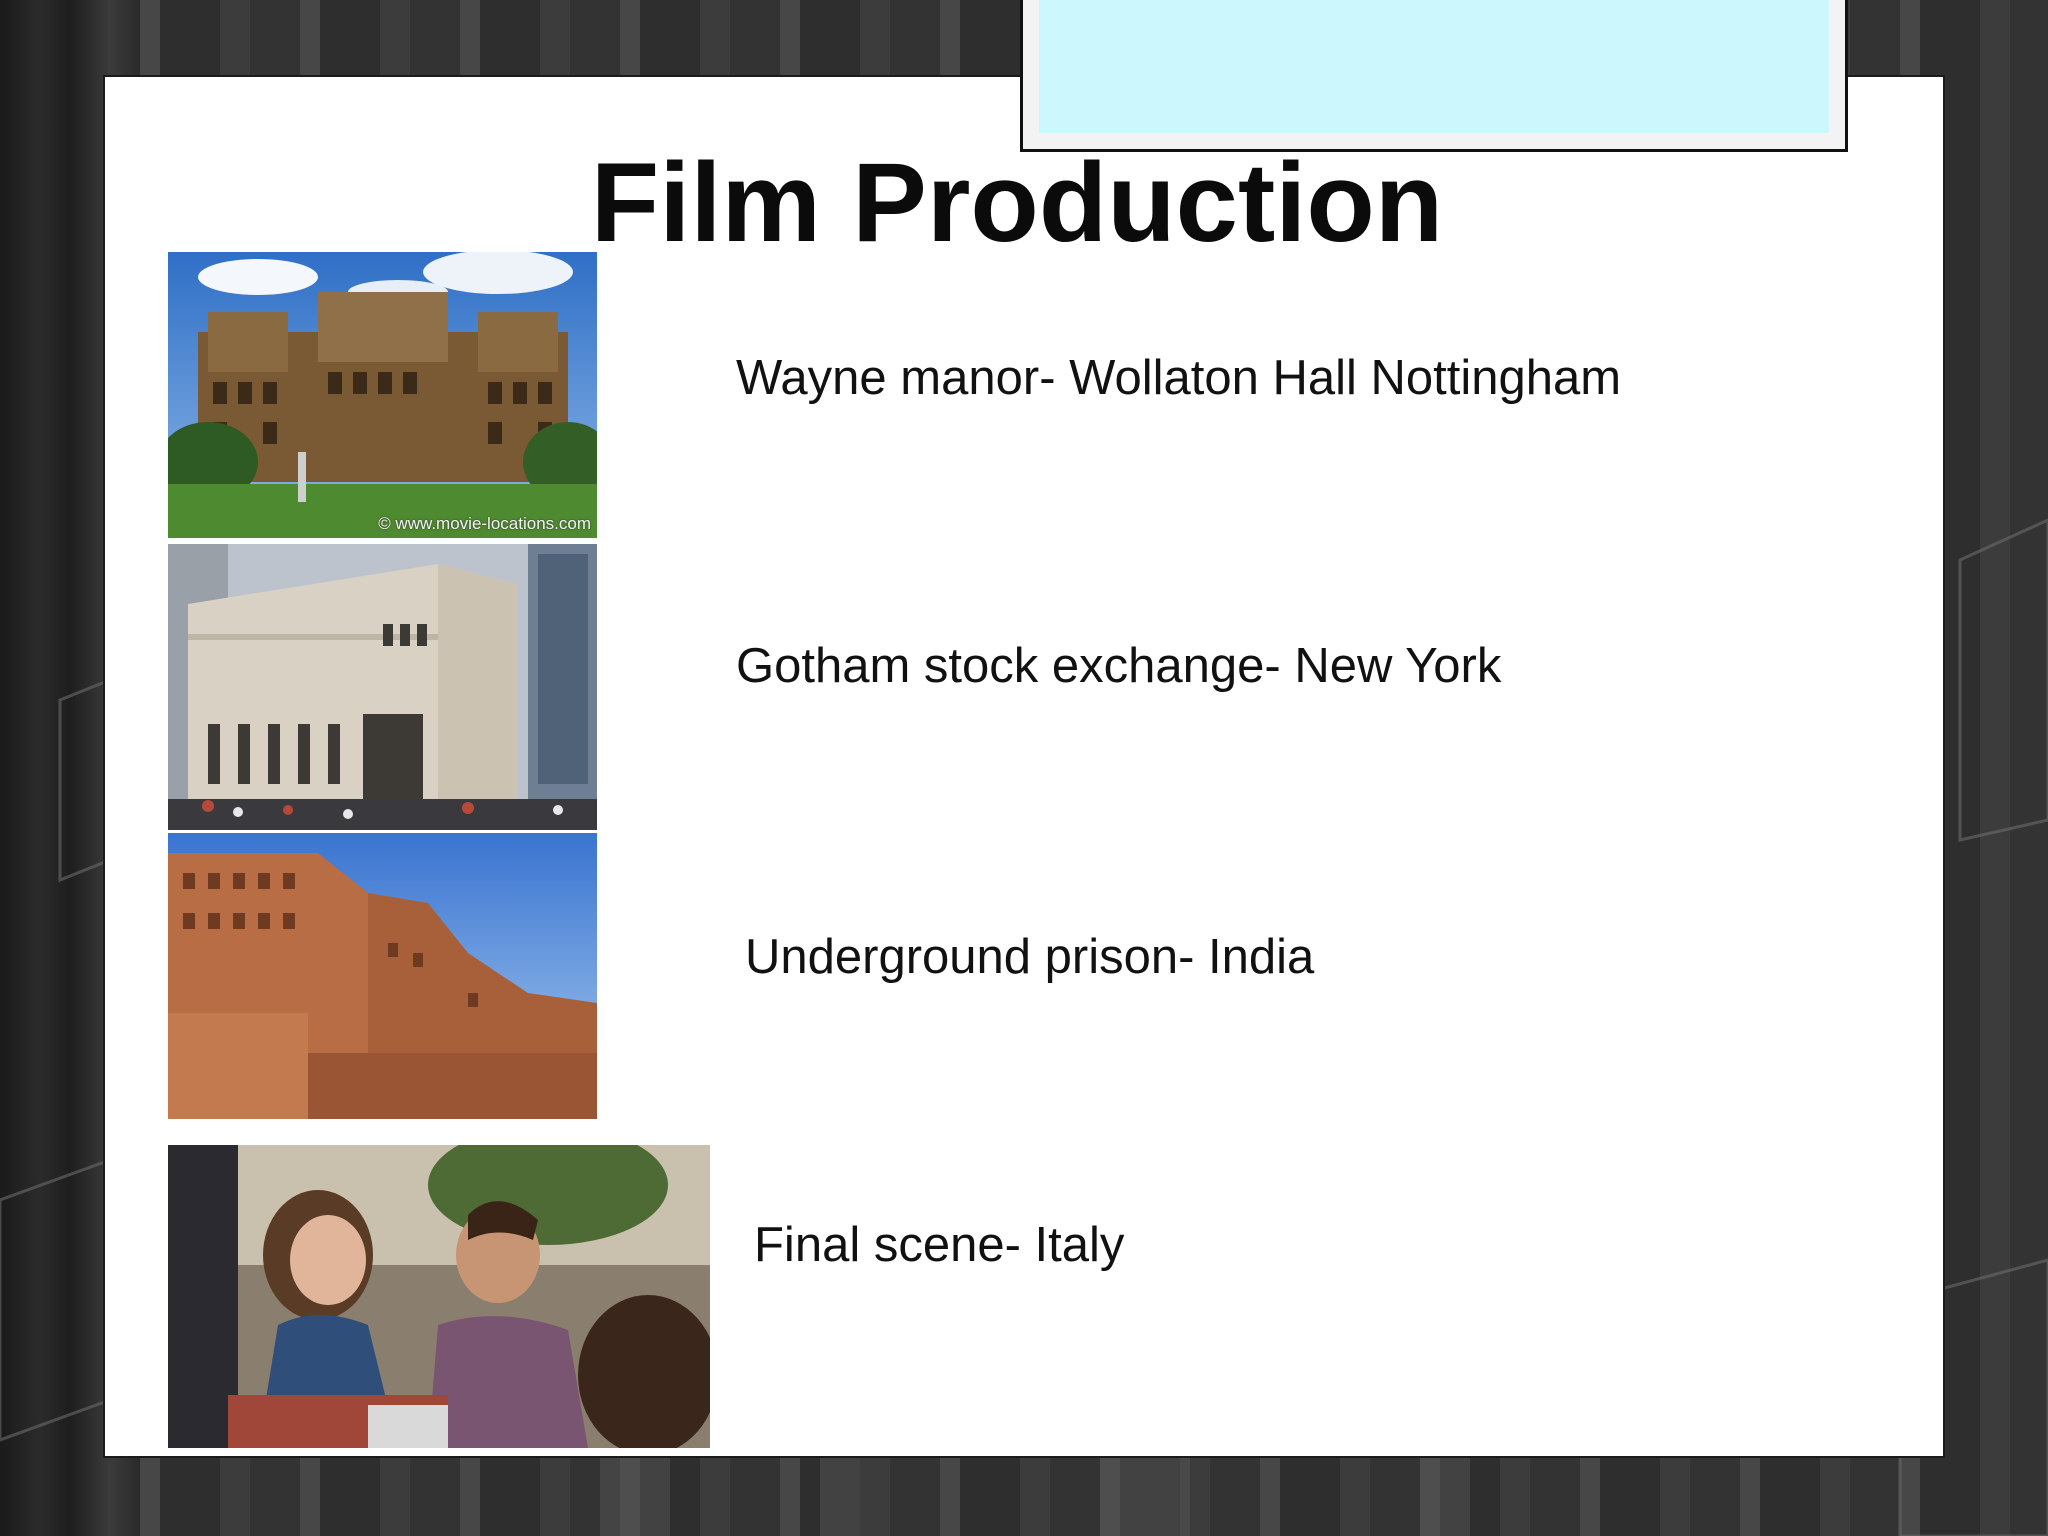 Image resolution: width=2048 pixels, height=1536 pixels. Describe the element at coordinates (1030, 957) in the screenshot. I see `caption-underground-prison: Underground prison- India` at that location.